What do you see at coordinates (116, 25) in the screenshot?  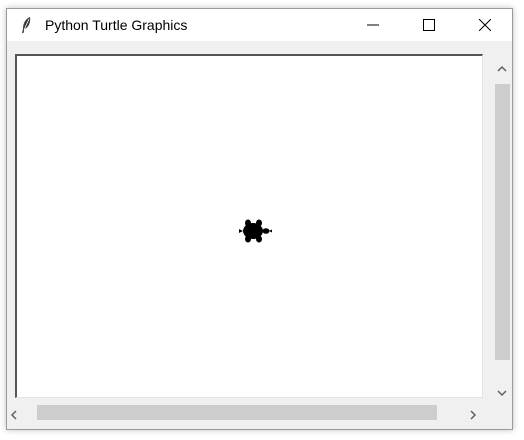 I see `window-title: Python Turtle Graphics` at bounding box center [116, 25].